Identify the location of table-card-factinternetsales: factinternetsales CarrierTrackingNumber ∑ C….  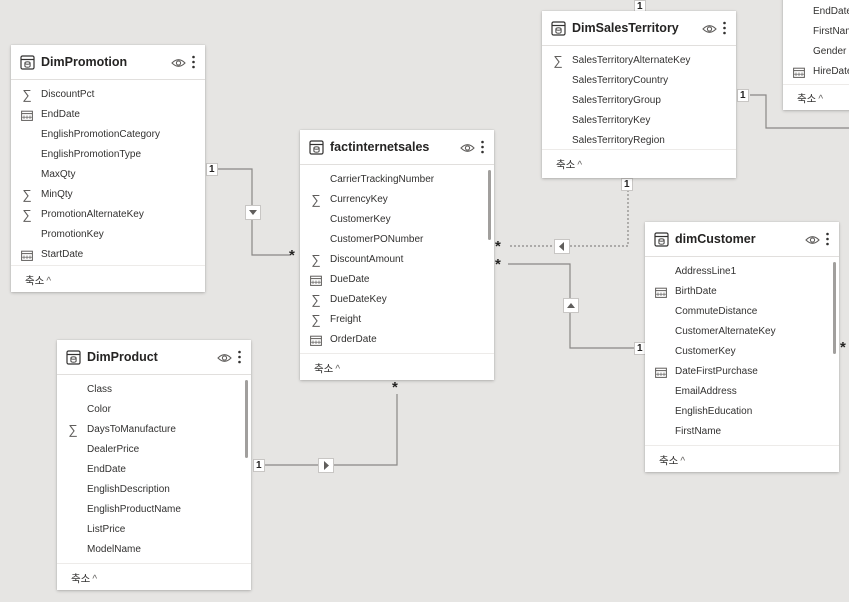
(397, 255).